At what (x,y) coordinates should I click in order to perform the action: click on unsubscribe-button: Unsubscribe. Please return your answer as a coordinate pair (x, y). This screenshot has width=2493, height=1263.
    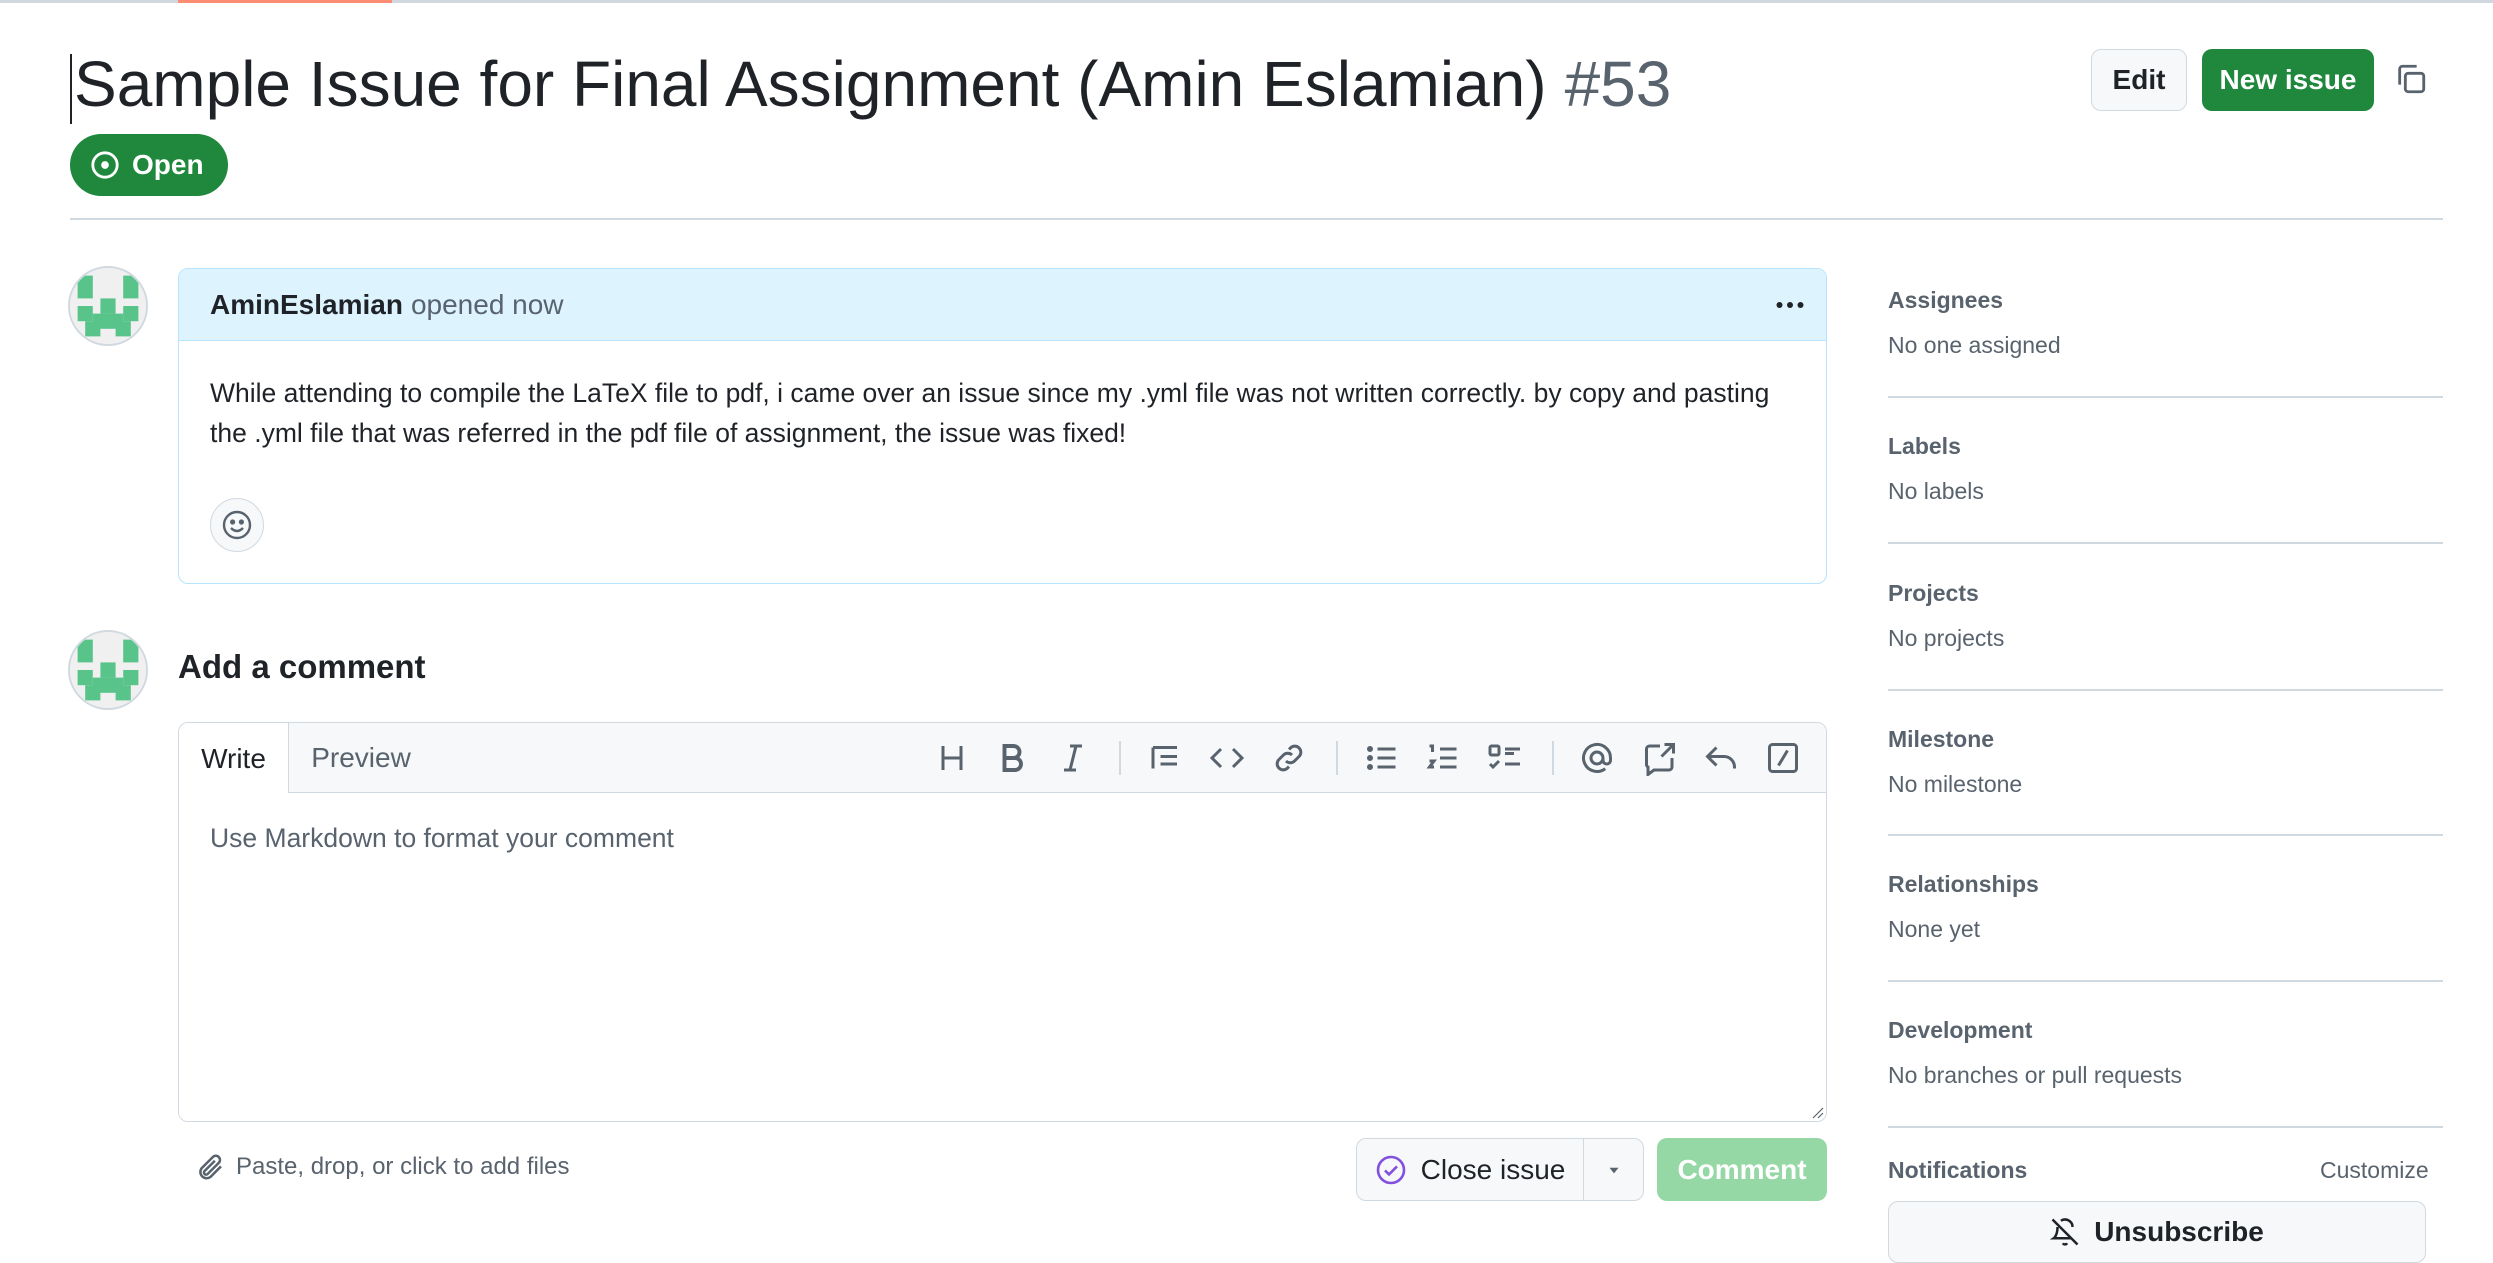
    Looking at the image, I should click on (2157, 1232).